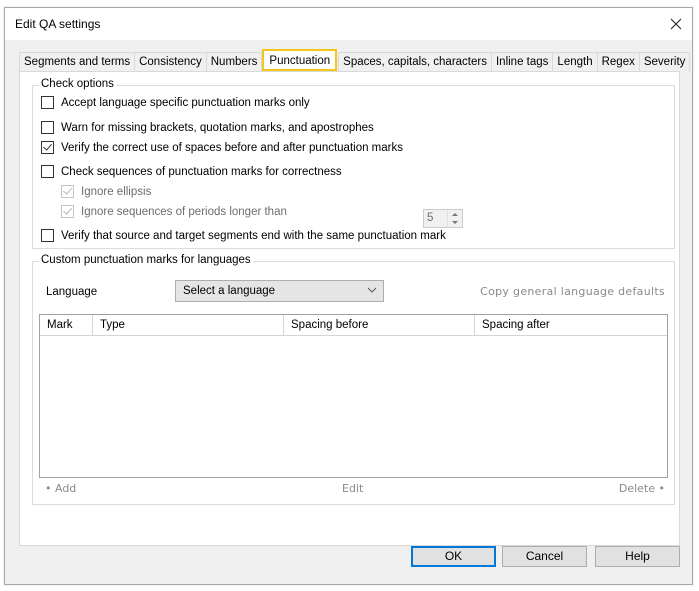 The height and width of the screenshot is (591, 699). Describe the element at coordinates (522, 61) in the screenshot. I see `tab-inline-tags: Inline tags` at that location.